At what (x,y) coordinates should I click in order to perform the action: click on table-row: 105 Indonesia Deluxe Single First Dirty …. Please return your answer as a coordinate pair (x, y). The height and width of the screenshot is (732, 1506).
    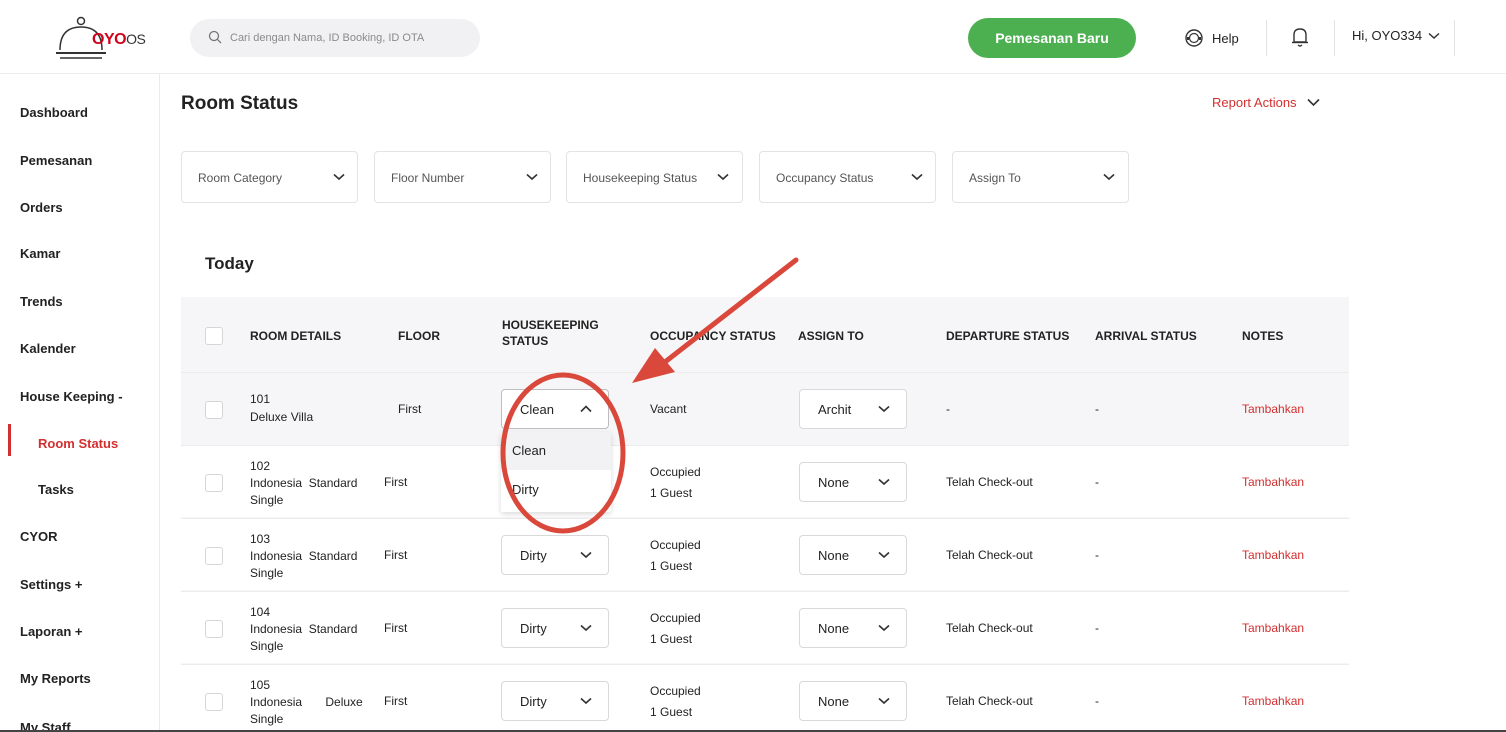
    Looking at the image, I should click on (765, 698).